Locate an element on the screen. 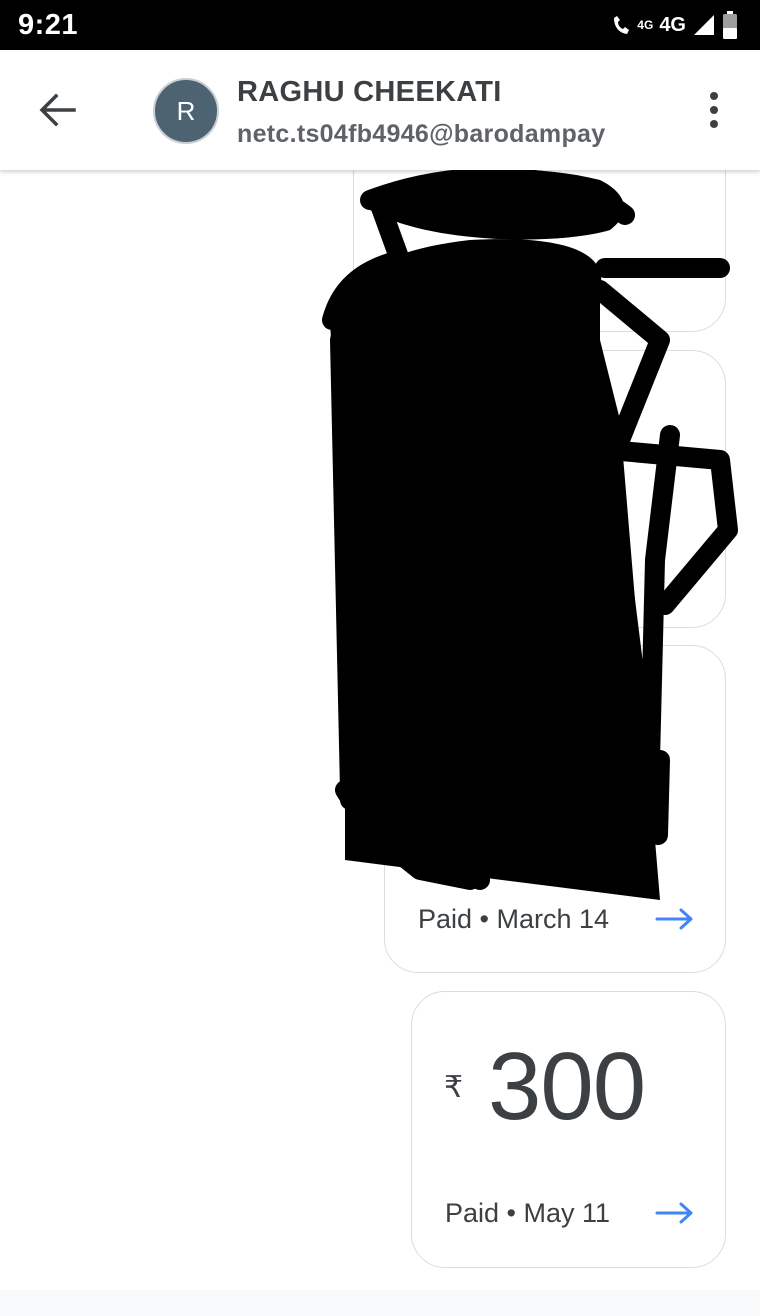 This screenshot has width=760, height=1316. avatar: R is located at coordinates (186, 111).